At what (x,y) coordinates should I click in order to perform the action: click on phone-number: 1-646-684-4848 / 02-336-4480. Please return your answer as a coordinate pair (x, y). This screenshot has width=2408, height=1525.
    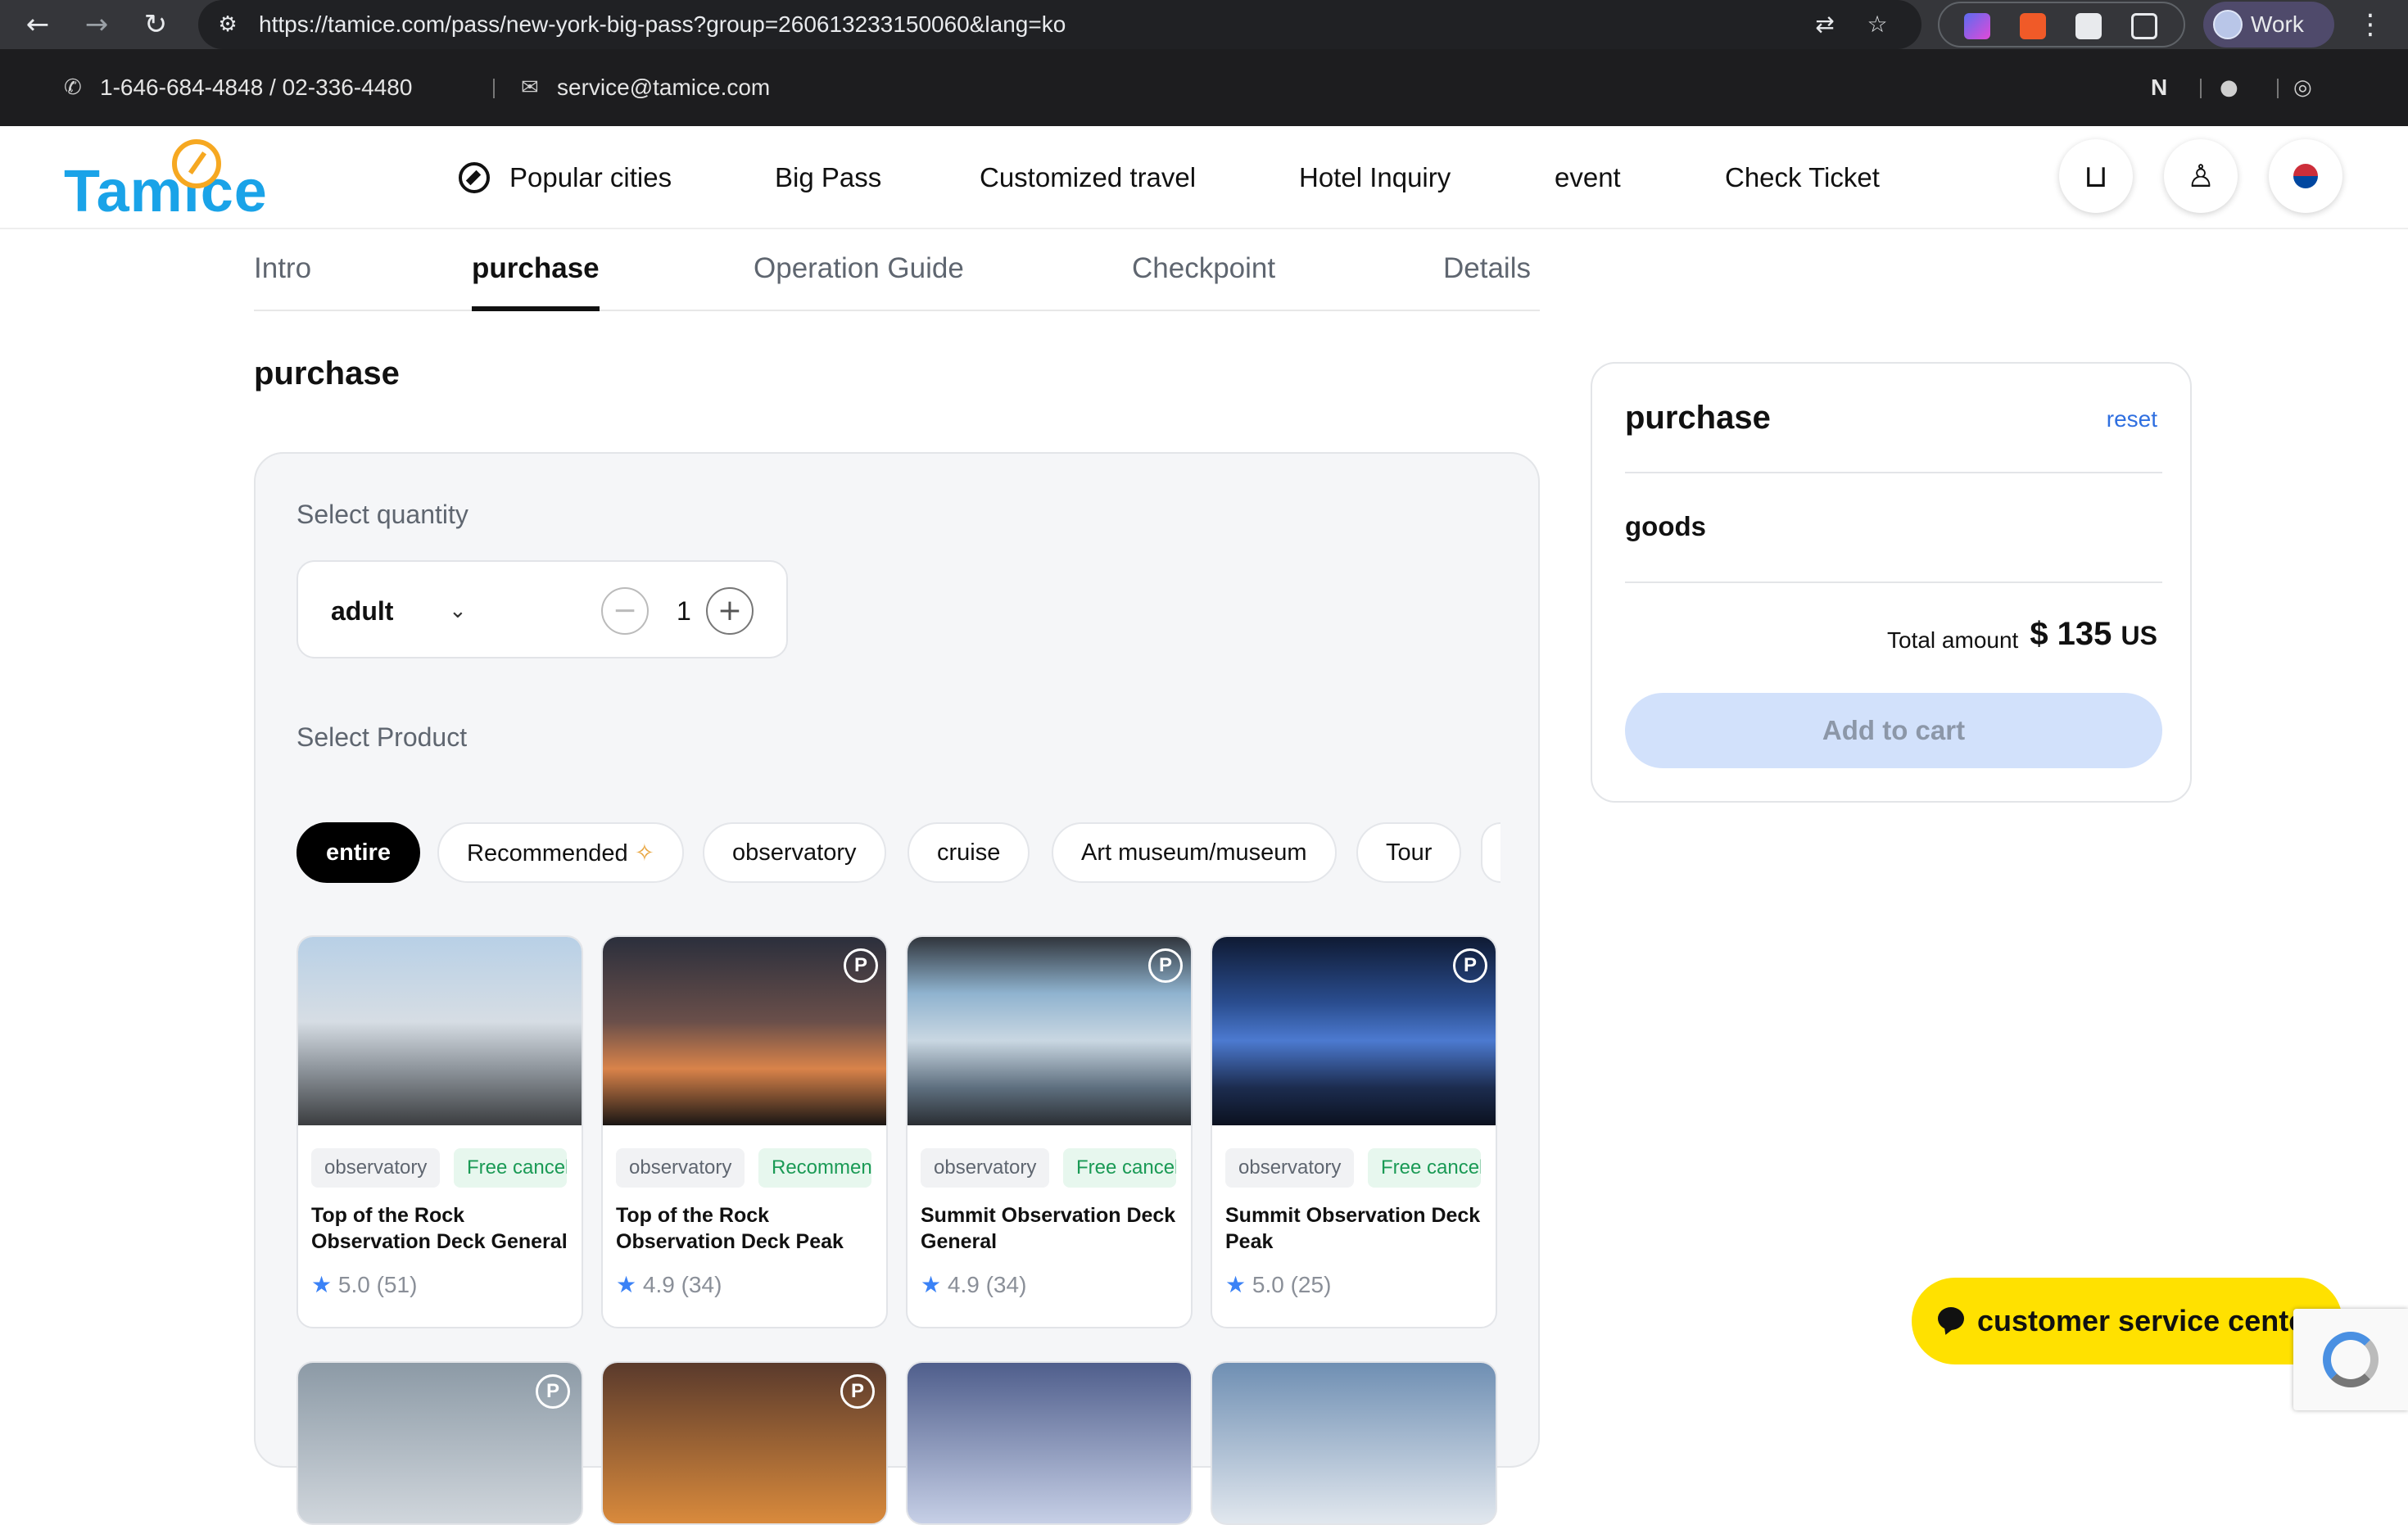
    Looking at the image, I should click on (256, 87).